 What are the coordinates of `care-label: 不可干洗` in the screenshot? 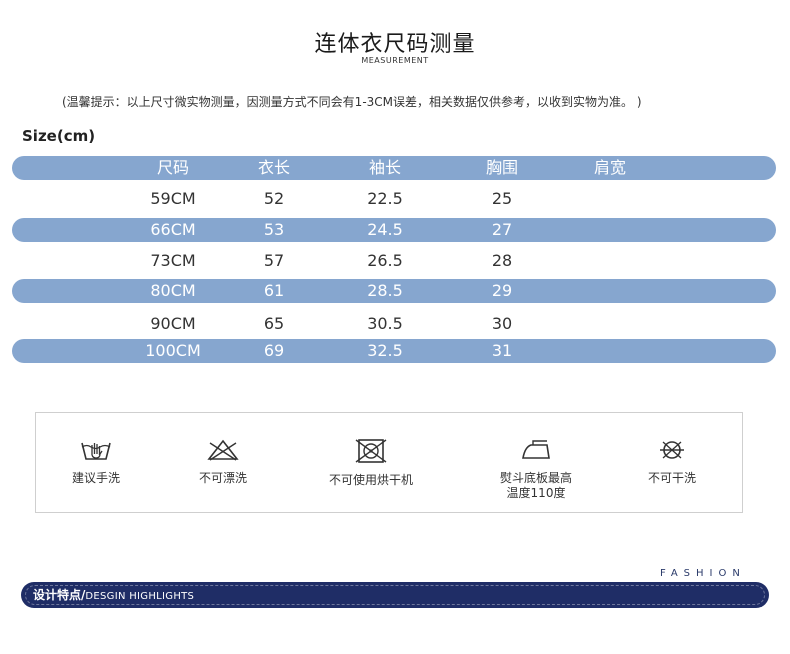 It's located at (671, 478).